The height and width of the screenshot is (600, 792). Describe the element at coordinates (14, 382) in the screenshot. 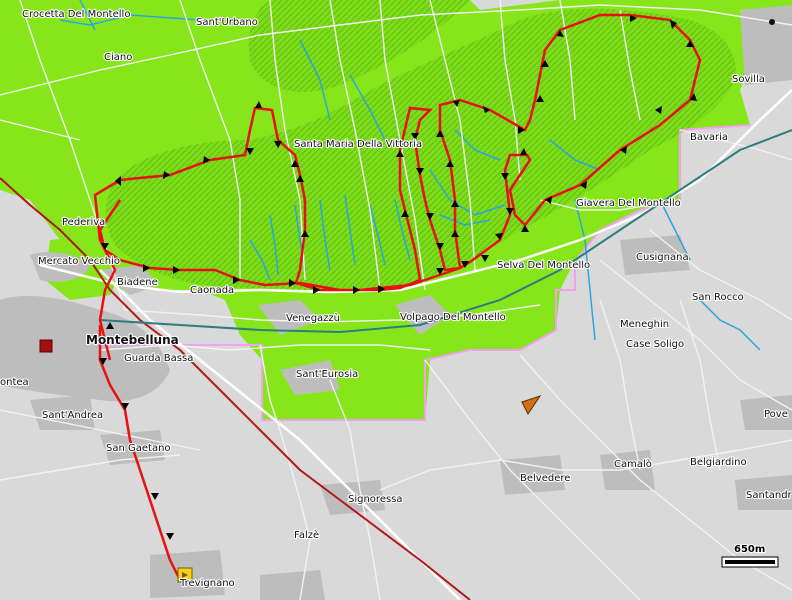

I see `label-montea: ontea` at that location.